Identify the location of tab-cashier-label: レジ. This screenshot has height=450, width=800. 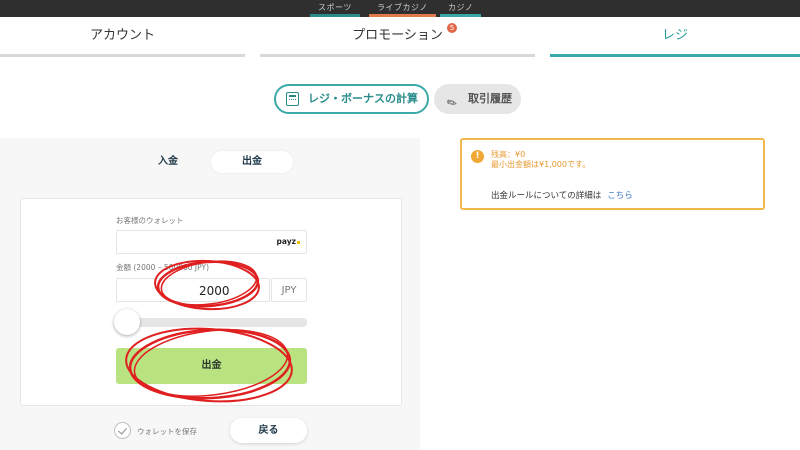
(674, 35).